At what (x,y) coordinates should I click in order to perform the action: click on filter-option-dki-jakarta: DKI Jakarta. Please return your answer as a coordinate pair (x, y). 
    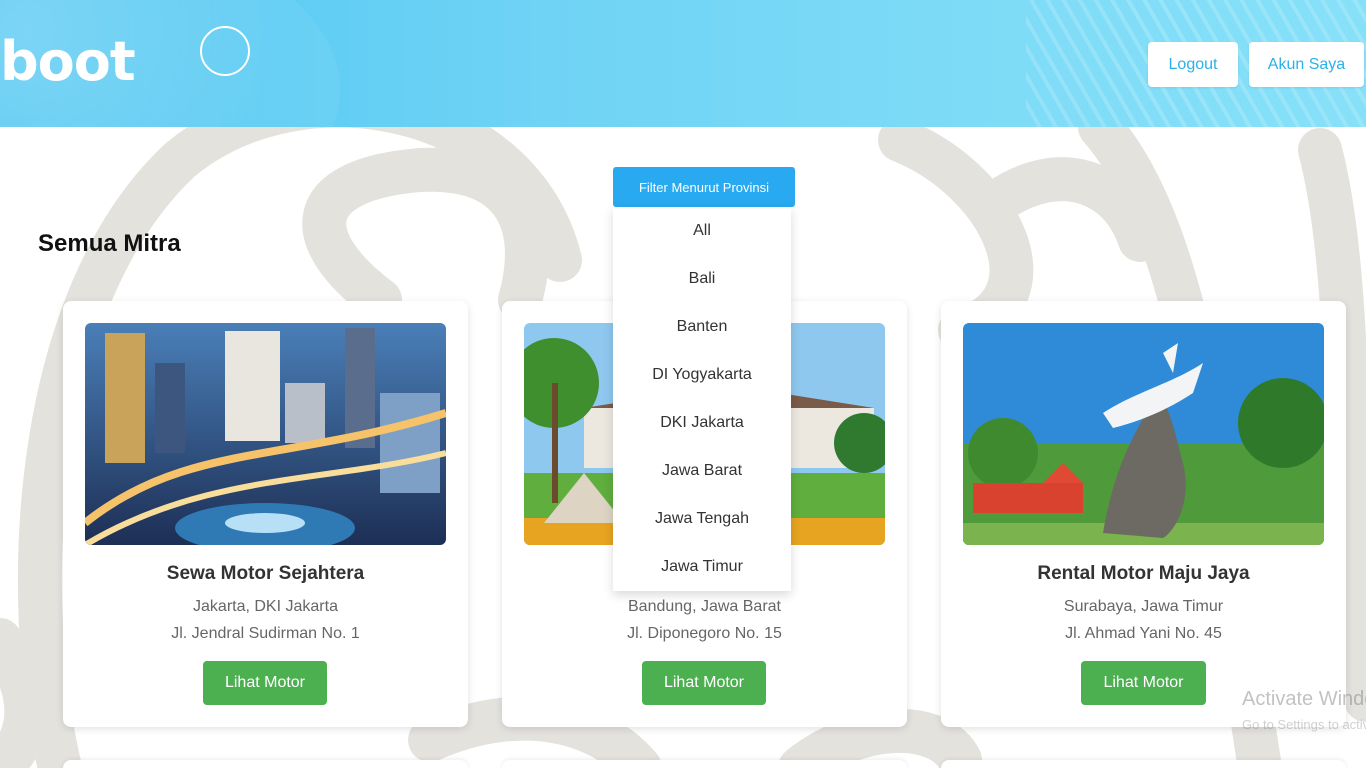
    Looking at the image, I should click on (702, 423).